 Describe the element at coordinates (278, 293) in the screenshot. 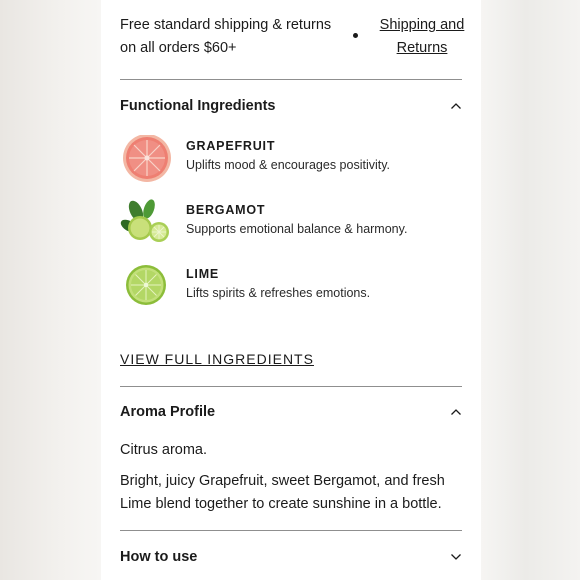

I see `ingredient-description: Lifts spirits & refreshes emotions.` at that location.